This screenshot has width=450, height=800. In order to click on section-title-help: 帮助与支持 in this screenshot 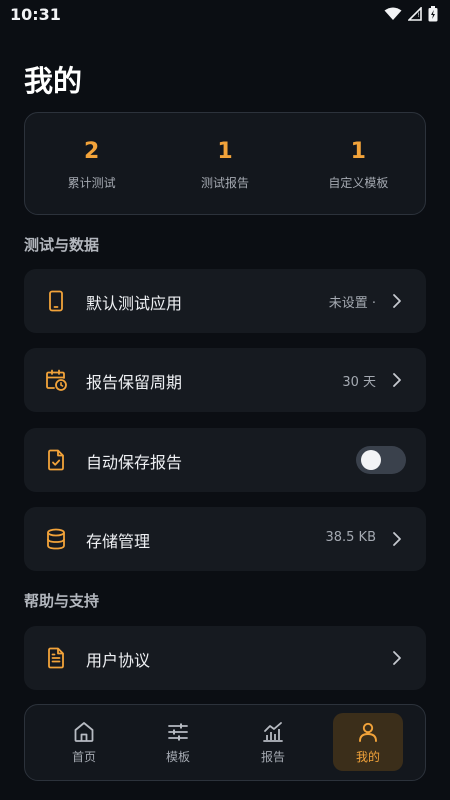, I will do `click(62, 601)`.